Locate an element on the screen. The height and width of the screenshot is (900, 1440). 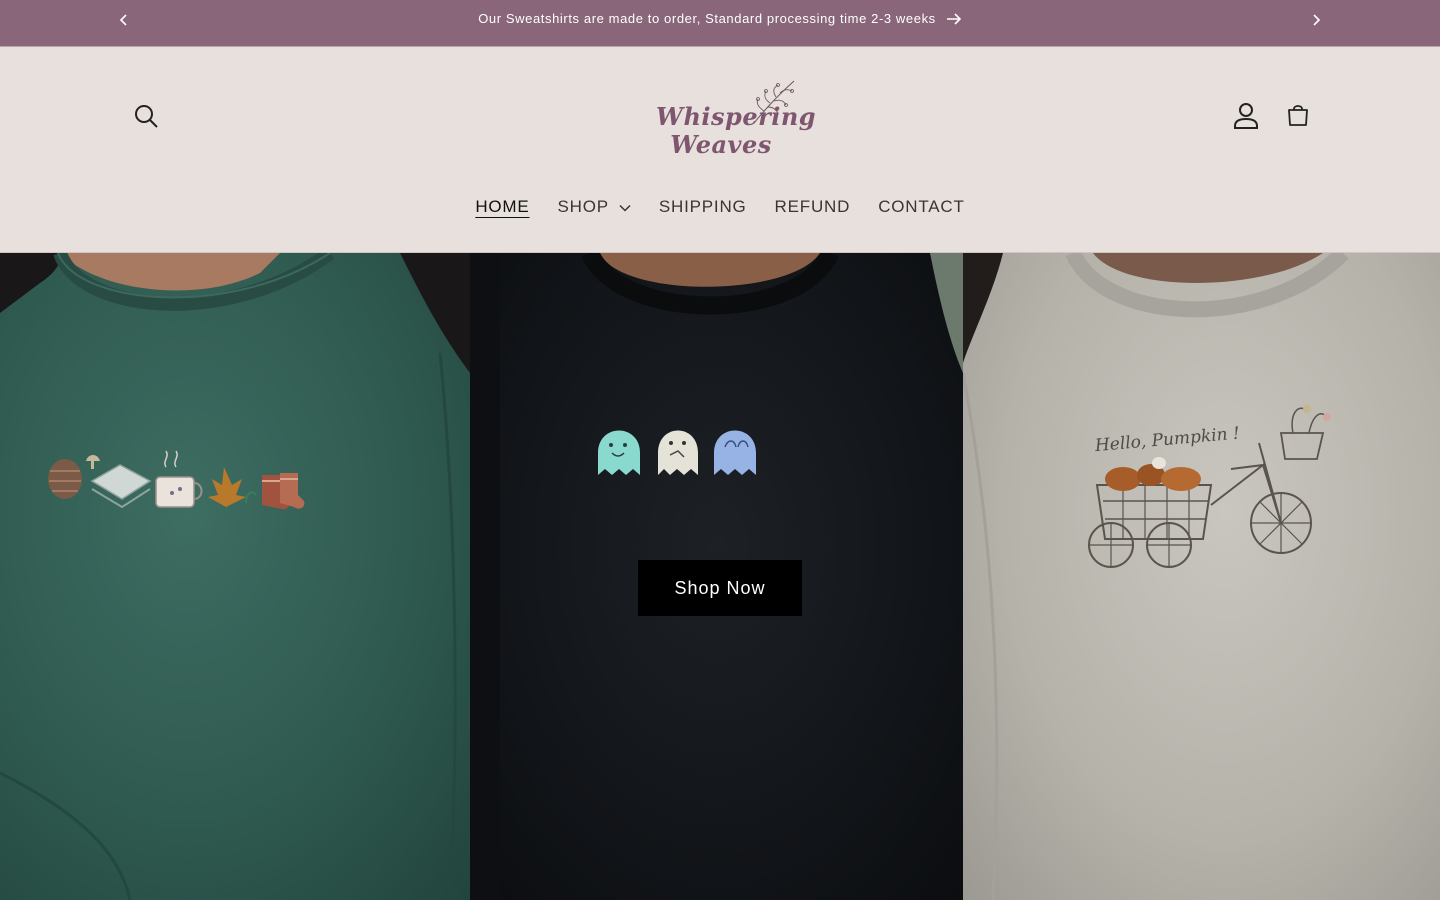
main-nav: HOME SHOP SHIPPING REFUND CONTACT is located at coordinates (720, 207).